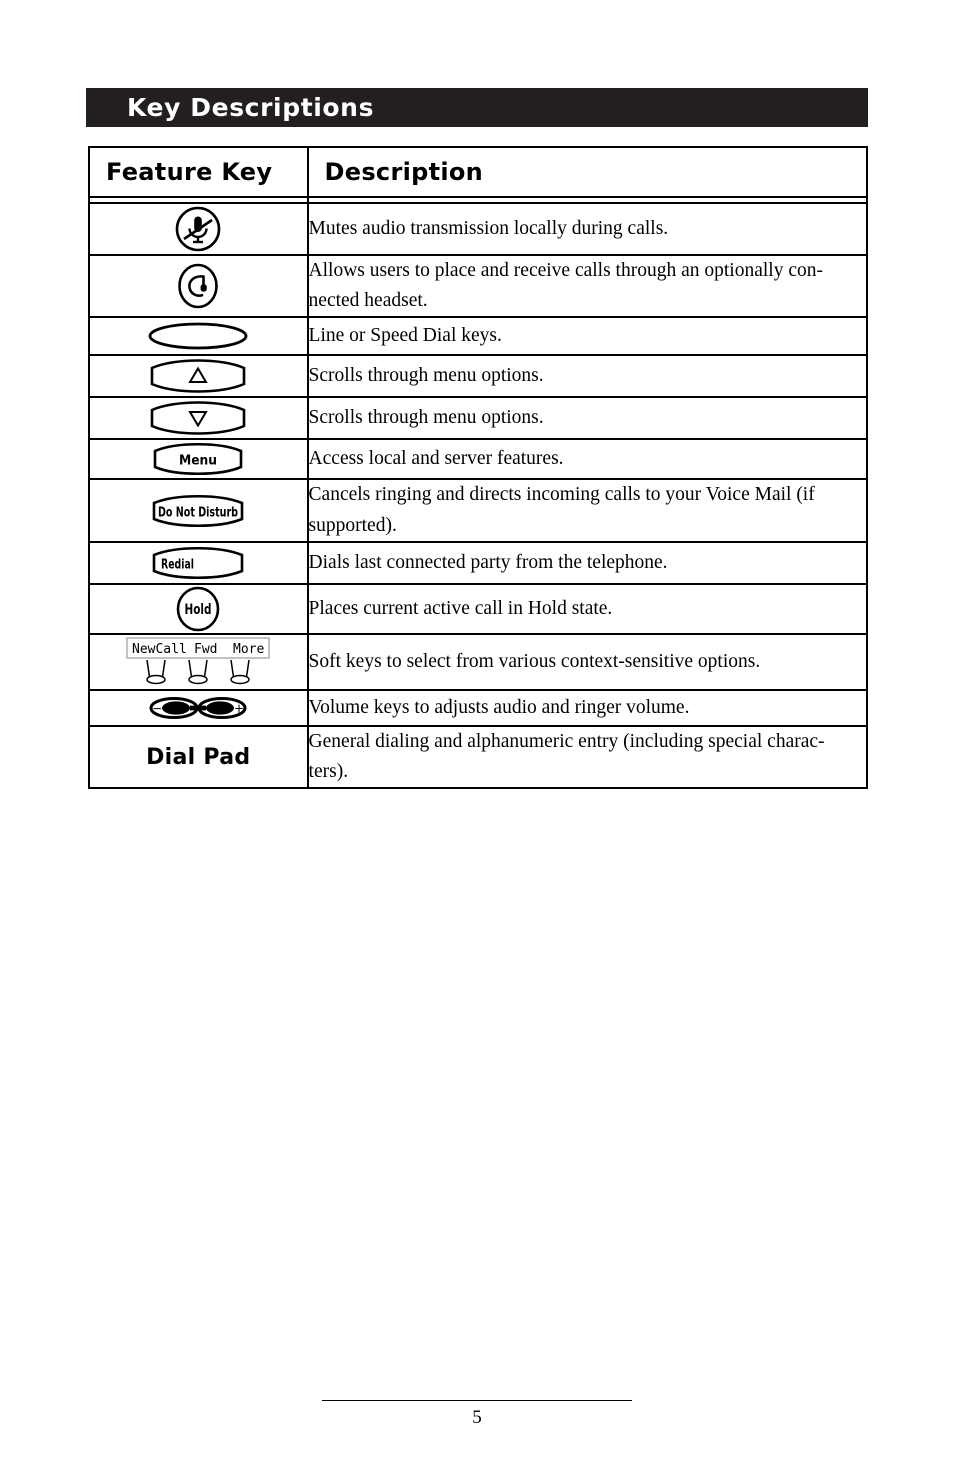 The image size is (954, 1475). What do you see at coordinates (328, 772) in the screenshot?
I see `description-line: ters).` at bounding box center [328, 772].